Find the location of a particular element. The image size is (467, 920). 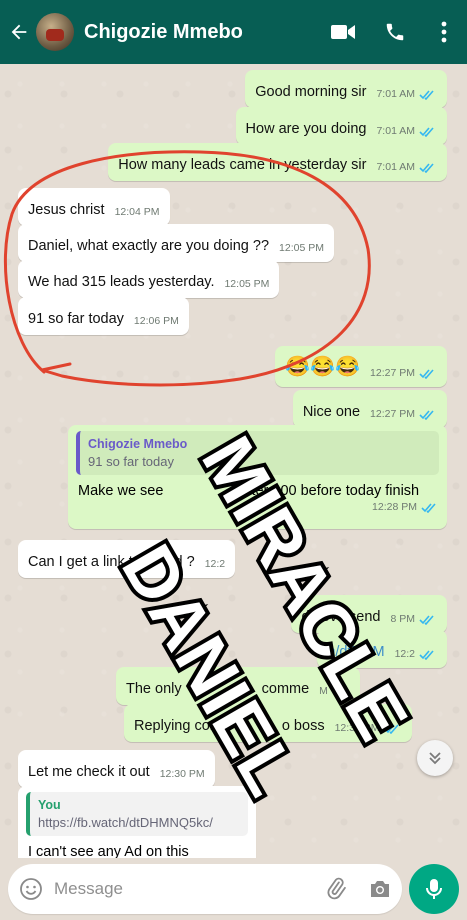

attach-button is located at coordinates (336, 889).